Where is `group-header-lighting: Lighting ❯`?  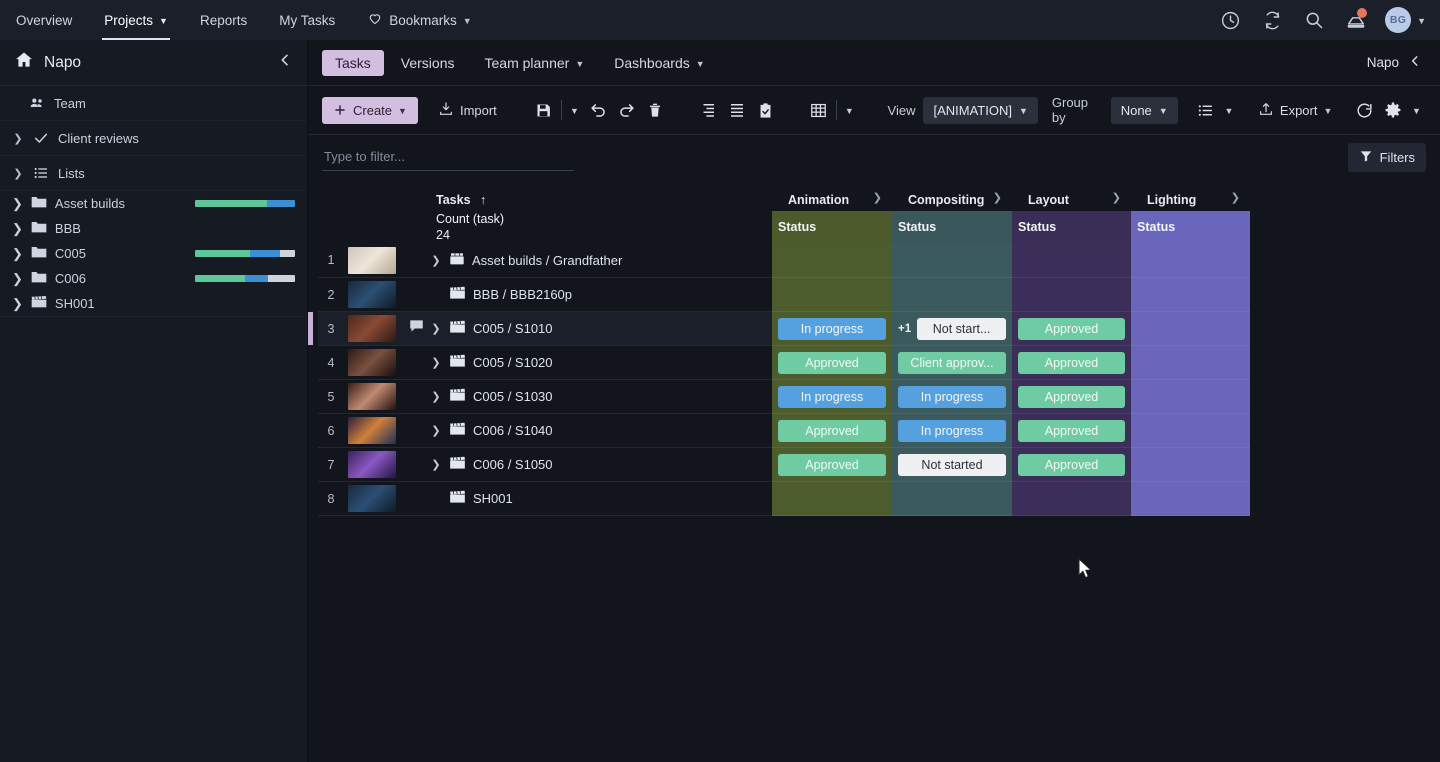
group-header-lighting: Lighting ❯ is located at coordinates (1190, 195).